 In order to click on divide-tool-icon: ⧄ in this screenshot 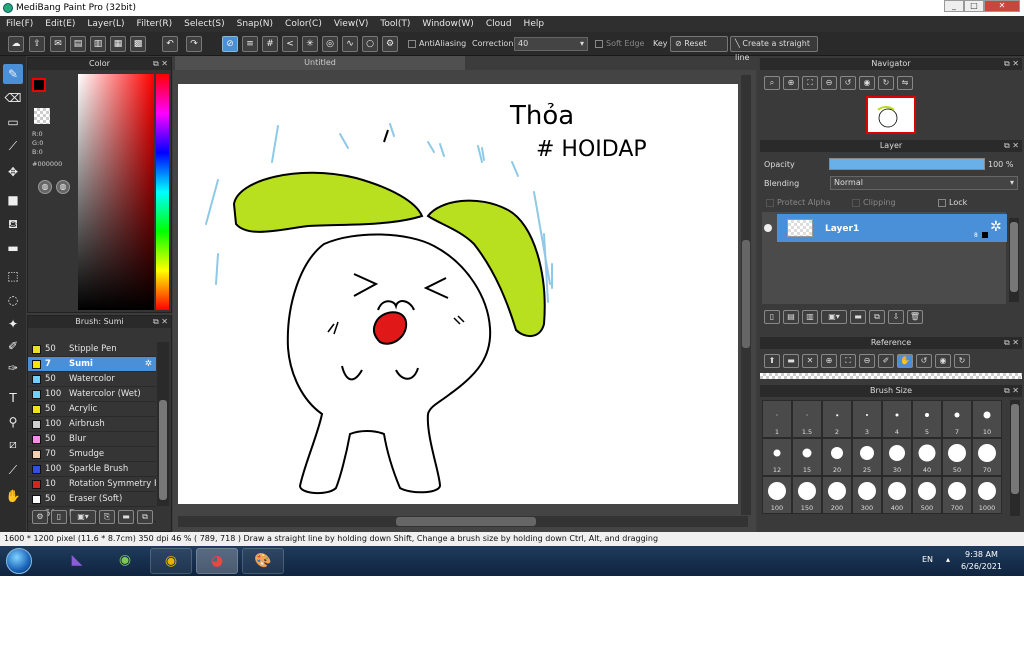, I will do `click(13, 444)`.